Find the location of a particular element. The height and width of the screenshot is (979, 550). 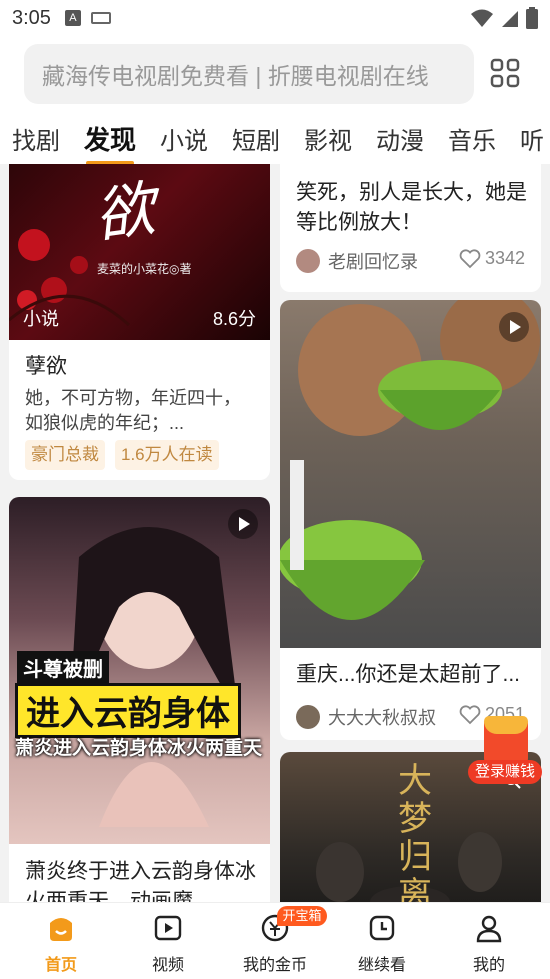

novel-cover: 欲 麦菜的小菜花◎著 小说 8.6分 is located at coordinates (139, 252).